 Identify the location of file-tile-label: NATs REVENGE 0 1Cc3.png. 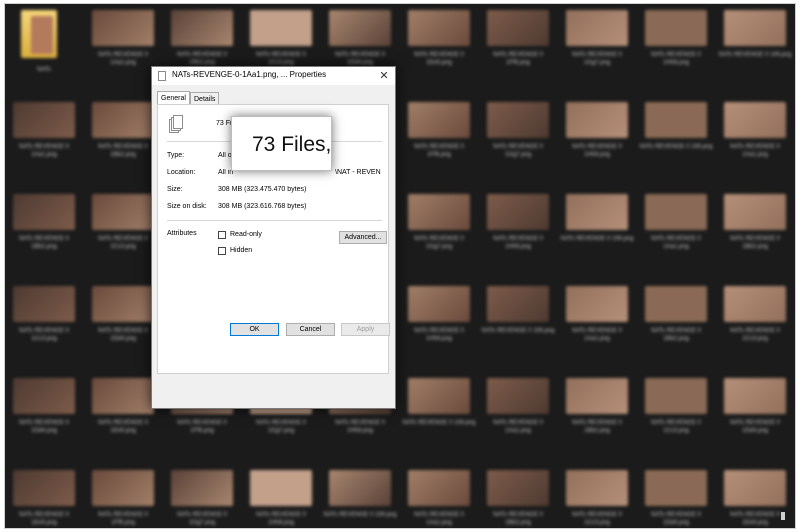
(44, 335).